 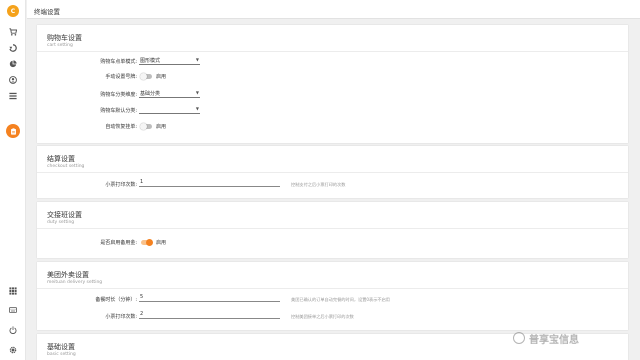 I want to click on cart-icon, so click(x=13, y=32).